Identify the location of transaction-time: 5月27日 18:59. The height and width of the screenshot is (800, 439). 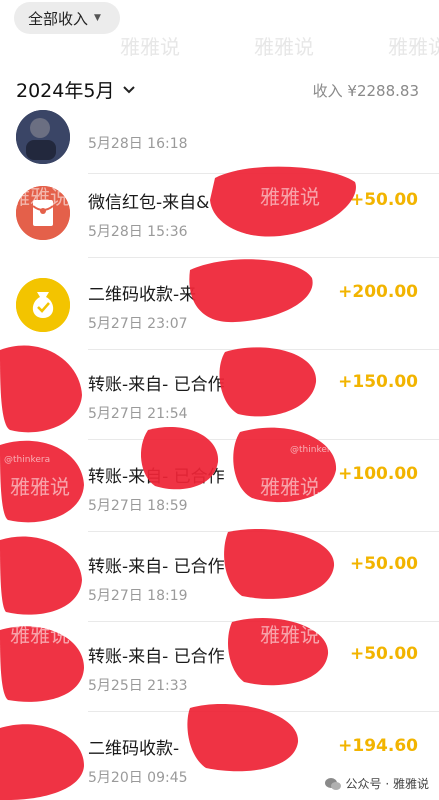
(138, 506).